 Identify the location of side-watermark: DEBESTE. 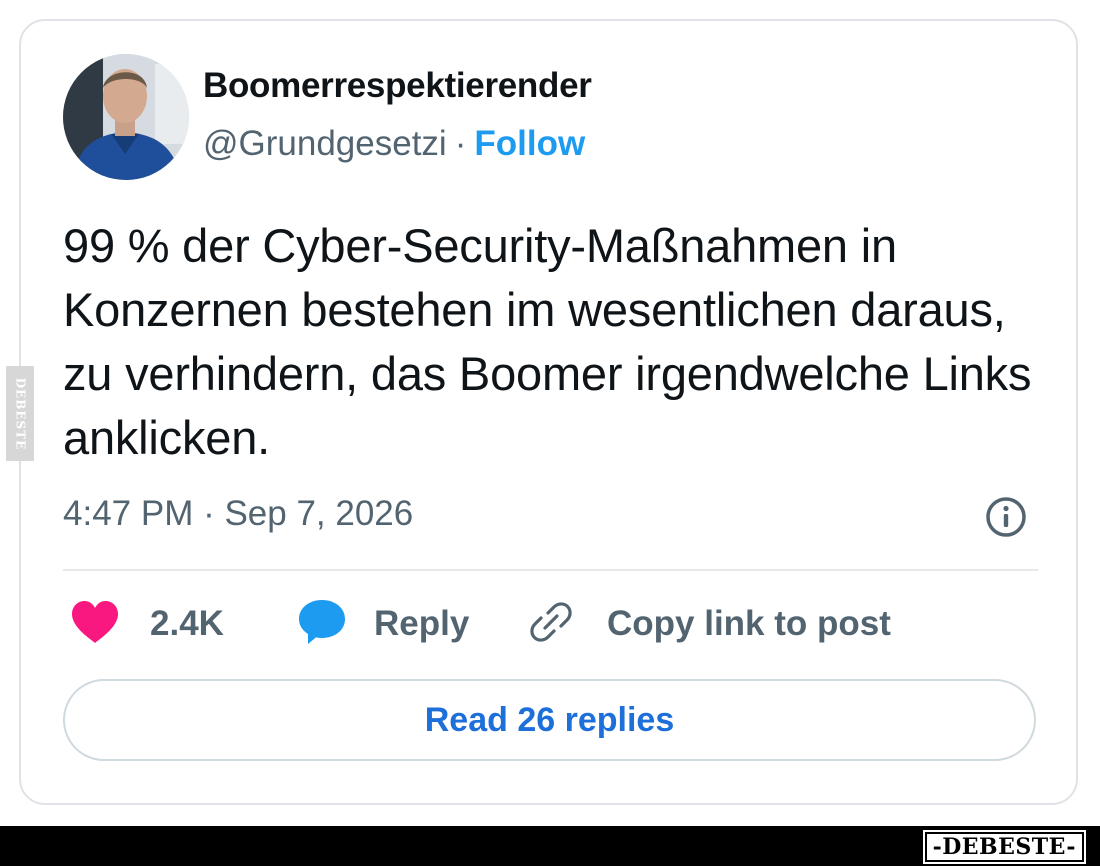
(20, 413).